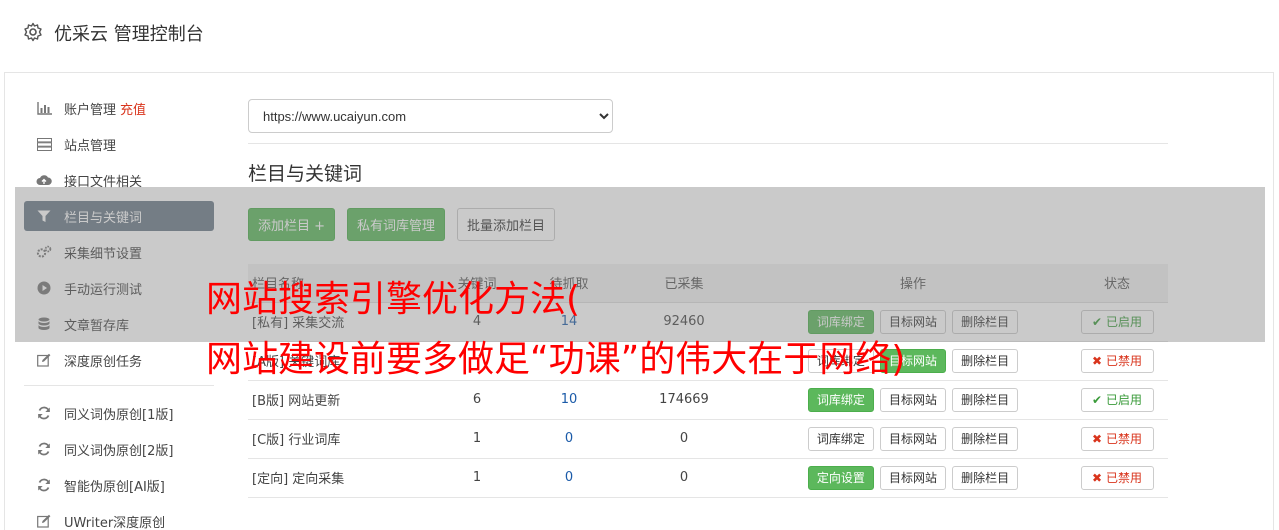  I want to click on sidebar-item-label: 站点管理, so click(90, 146).